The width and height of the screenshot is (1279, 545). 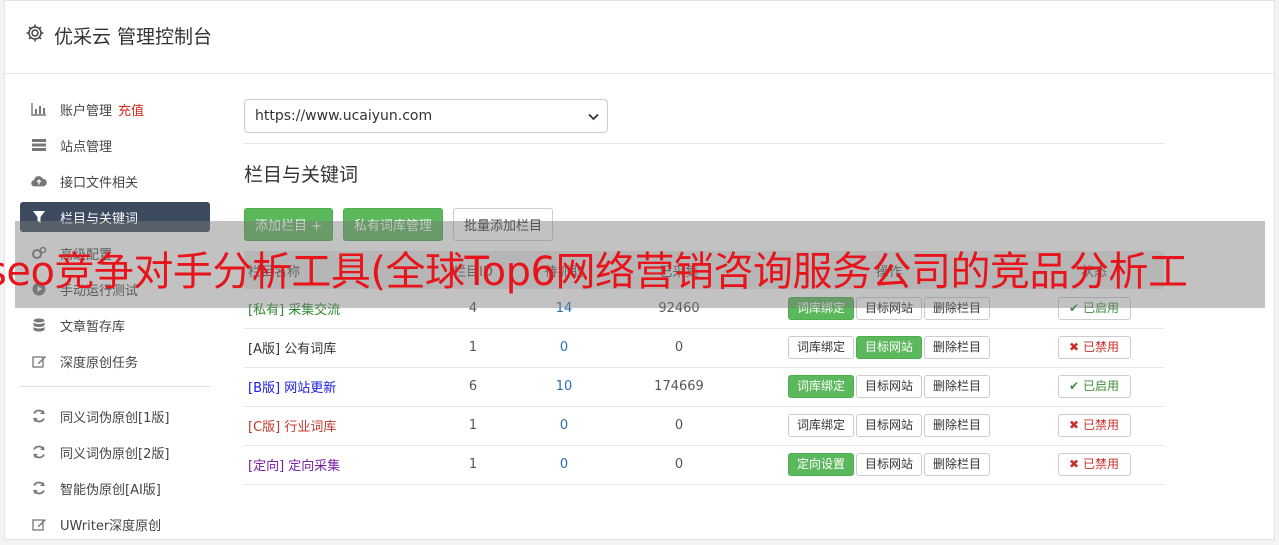 What do you see at coordinates (93, 327) in the screenshot?
I see `sidebar-item-label: 文章暂存库` at bounding box center [93, 327].